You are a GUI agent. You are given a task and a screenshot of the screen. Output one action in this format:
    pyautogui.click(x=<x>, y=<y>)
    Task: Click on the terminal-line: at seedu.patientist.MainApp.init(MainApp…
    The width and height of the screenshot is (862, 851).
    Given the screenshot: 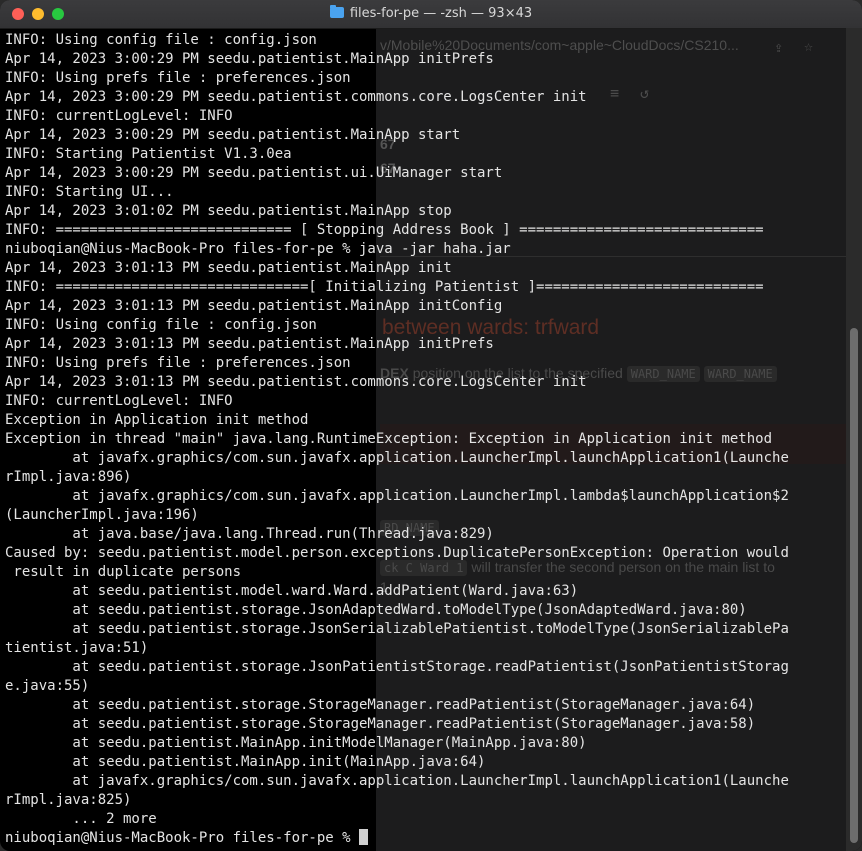 What is the action you would take?
    pyautogui.click(x=245, y=762)
    